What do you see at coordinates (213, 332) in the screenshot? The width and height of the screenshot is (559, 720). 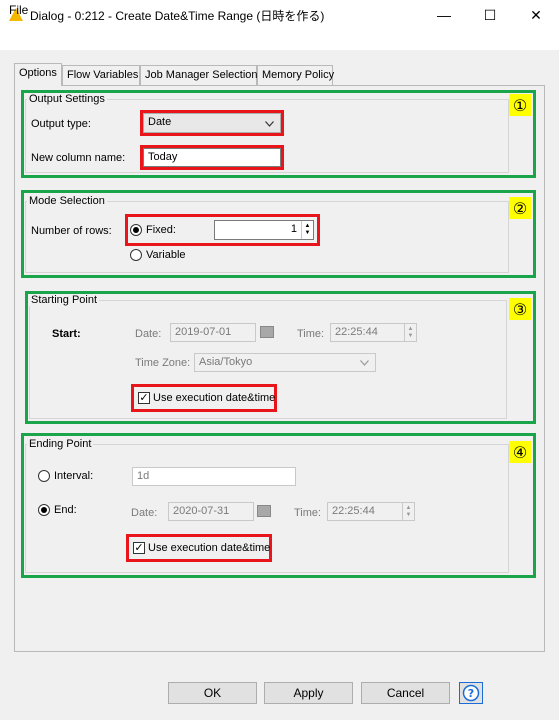 I see `start-date-input: 2019-07-01` at bounding box center [213, 332].